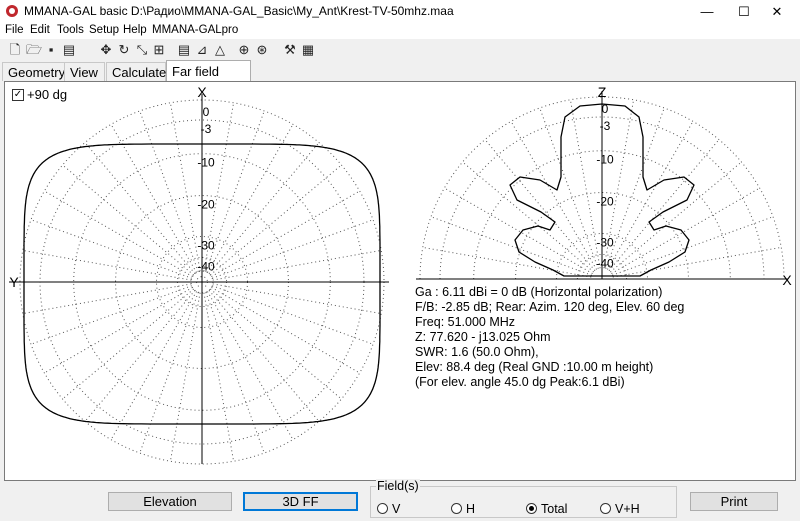 The height and width of the screenshot is (521, 800). Describe the element at coordinates (12, 11) in the screenshot. I see `app-icon` at that location.